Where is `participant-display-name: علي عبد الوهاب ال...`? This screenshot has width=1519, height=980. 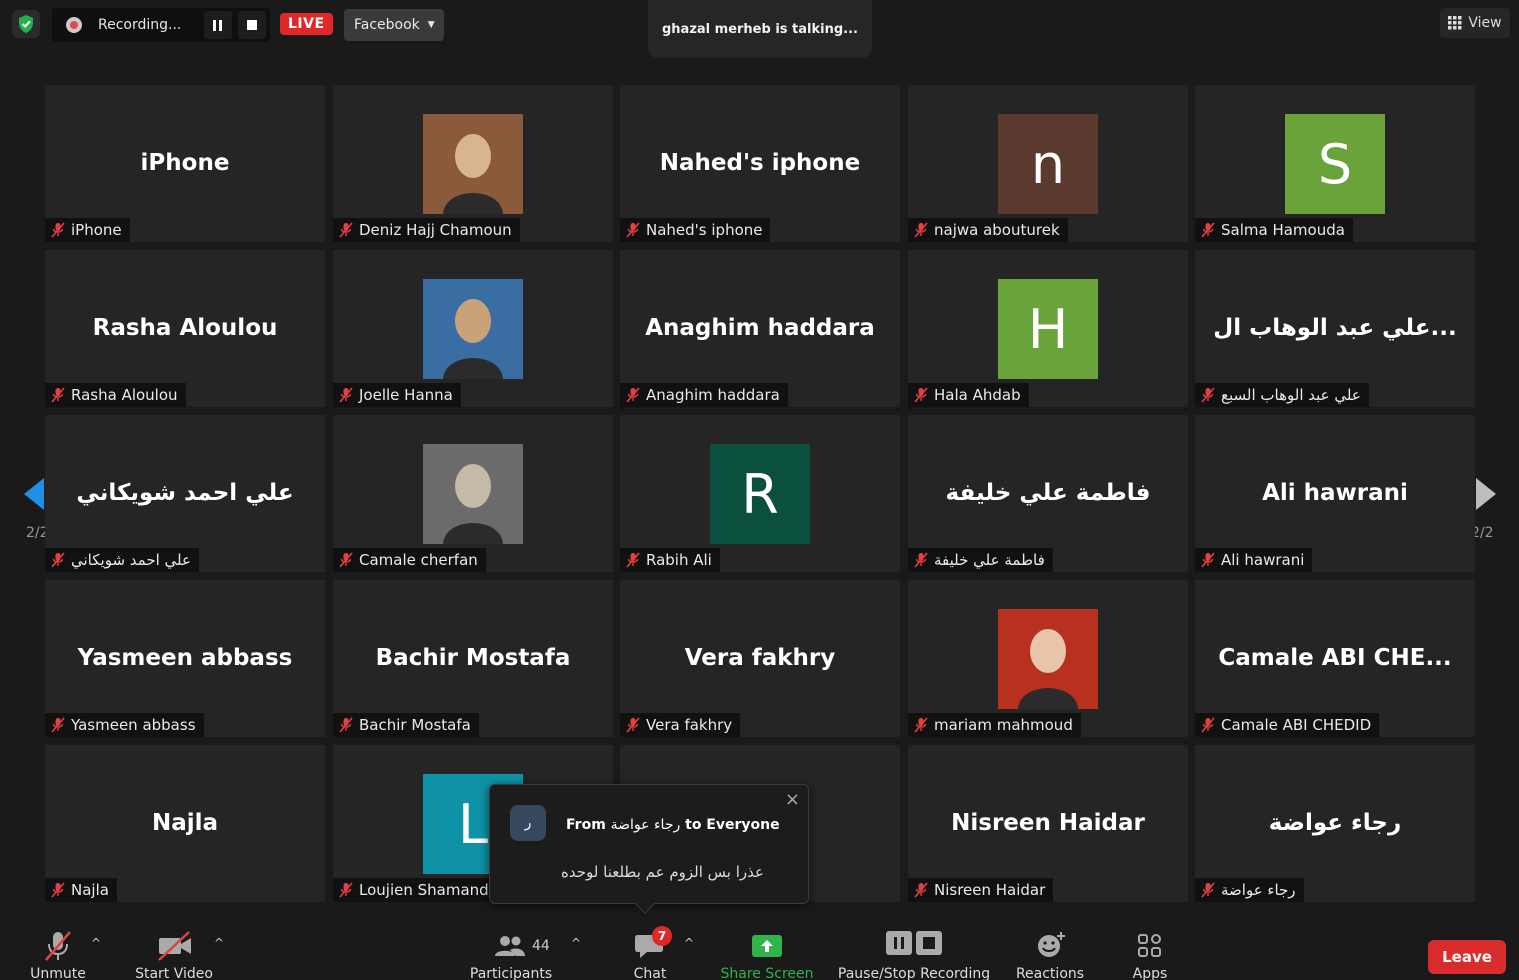
participant-display-name: علي عبد الوهاب ال... is located at coordinates (1335, 328).